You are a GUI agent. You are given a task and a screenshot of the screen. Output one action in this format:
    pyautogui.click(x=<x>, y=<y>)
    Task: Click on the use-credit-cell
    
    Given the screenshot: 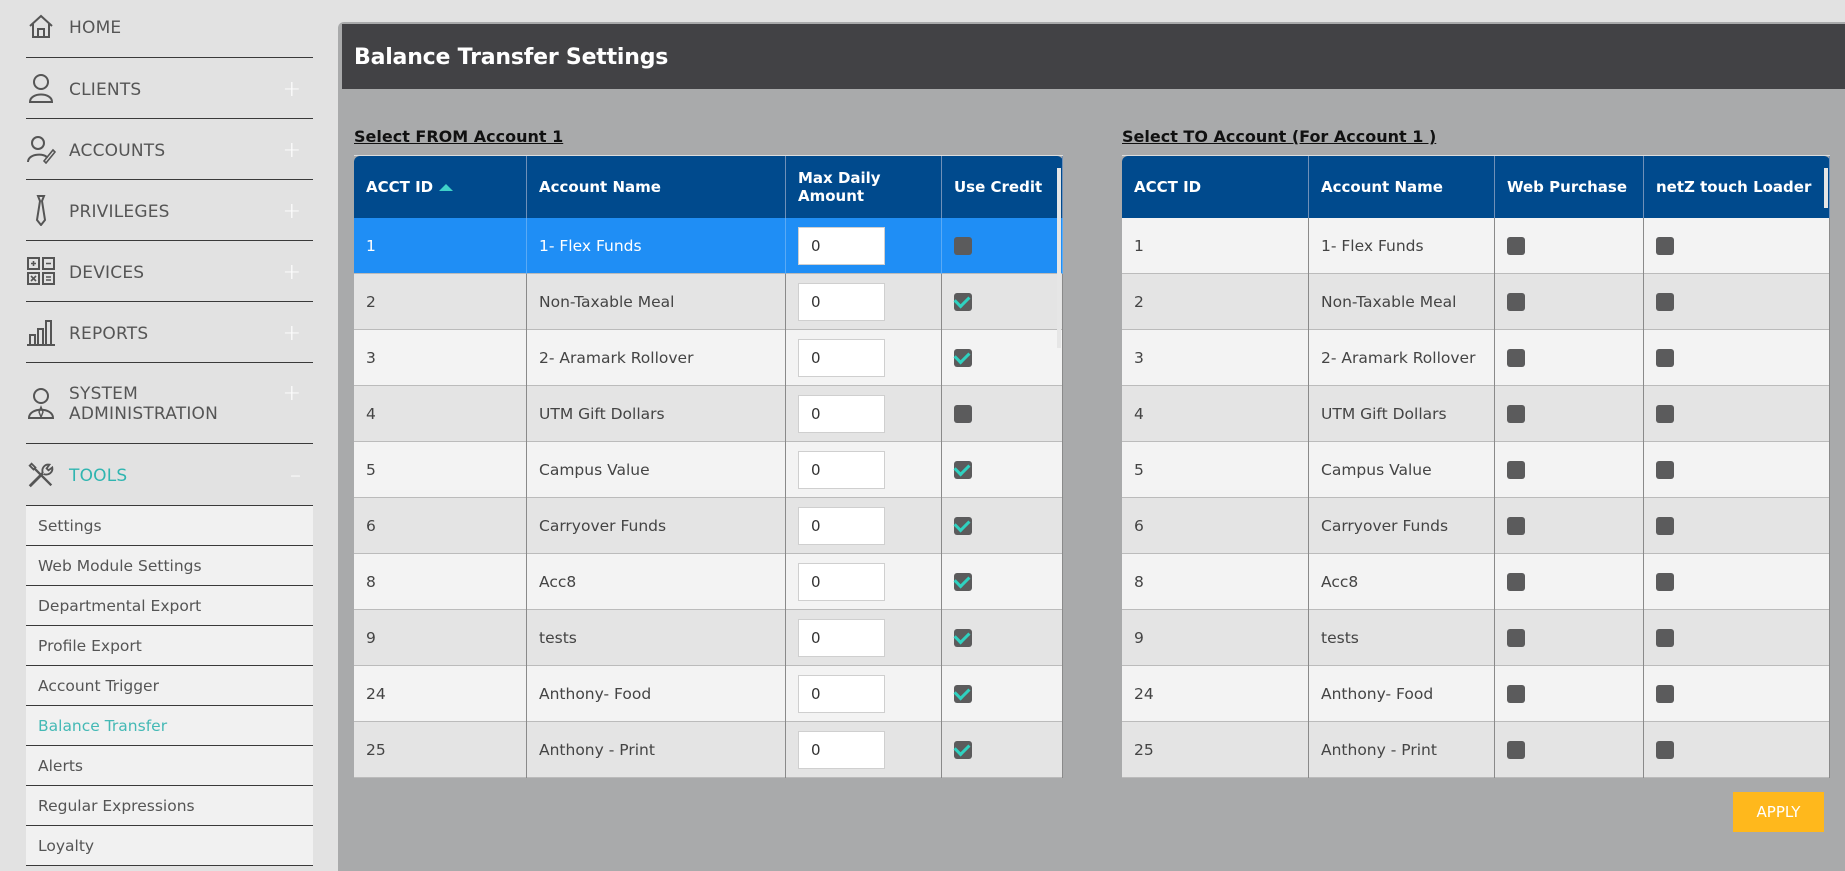 What is the action you would take?
    pyautogui.click(x=1002, y=638)
    